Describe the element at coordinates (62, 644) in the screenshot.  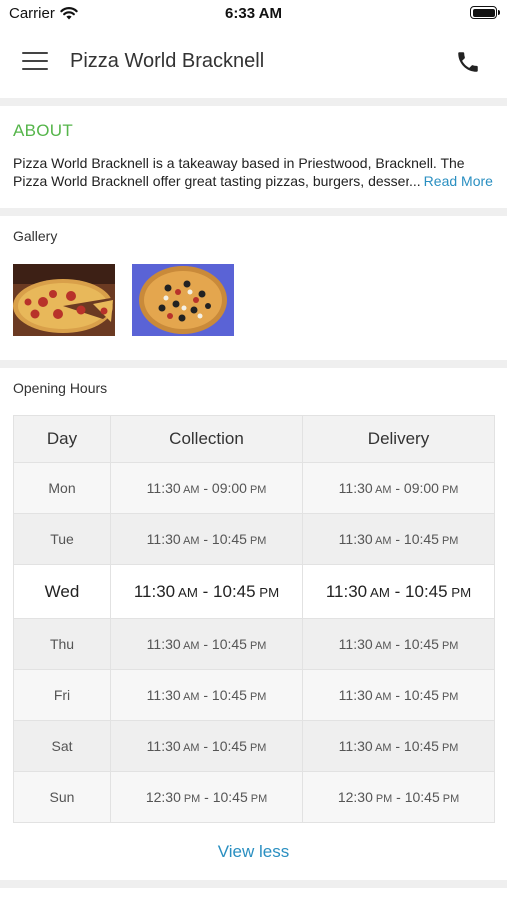
I see `day-cell: Thu` at that location.